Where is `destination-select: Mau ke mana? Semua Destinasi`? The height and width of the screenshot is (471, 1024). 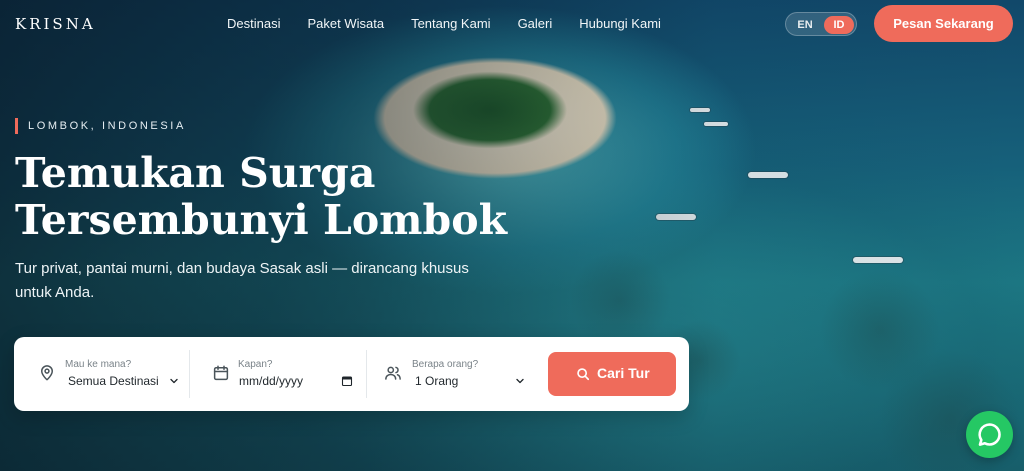
destination-select: Mau ke mana? Semua Destinasi is located at coordinates (116, 374).